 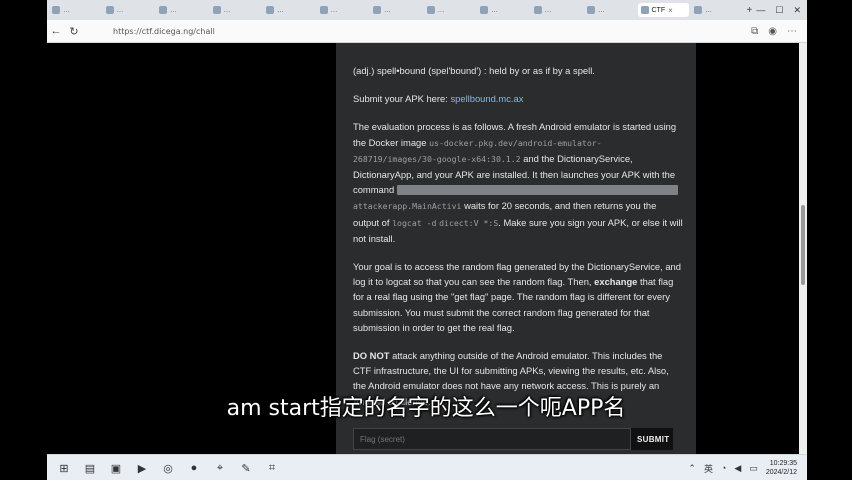 What do you see at coordinates (414, 222) in the screenshot?
I see `logcat-code: logcat -d` at bounding box center [414, 222].